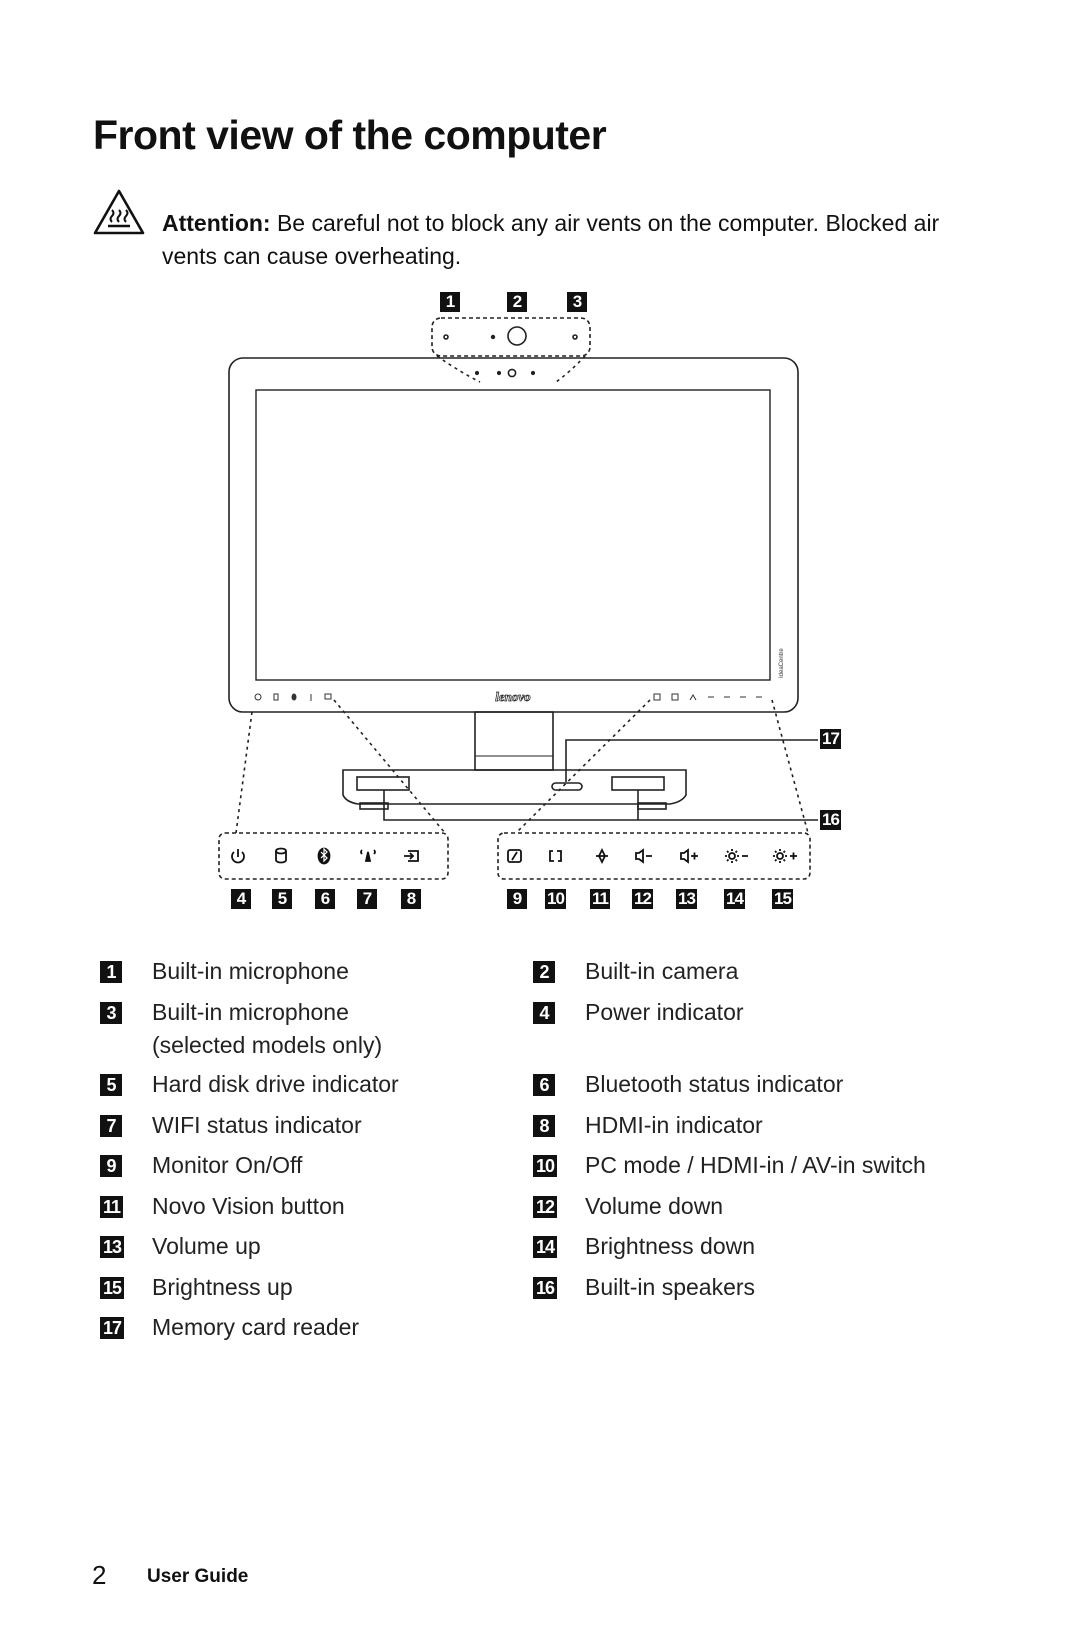 The height and width of the screenshot is (1642, 1080). What do you see at coordinates (267, 1045) in the screenshot?
I see `legend-label-note: (selected models only)` at bounding box center [267, 1045].